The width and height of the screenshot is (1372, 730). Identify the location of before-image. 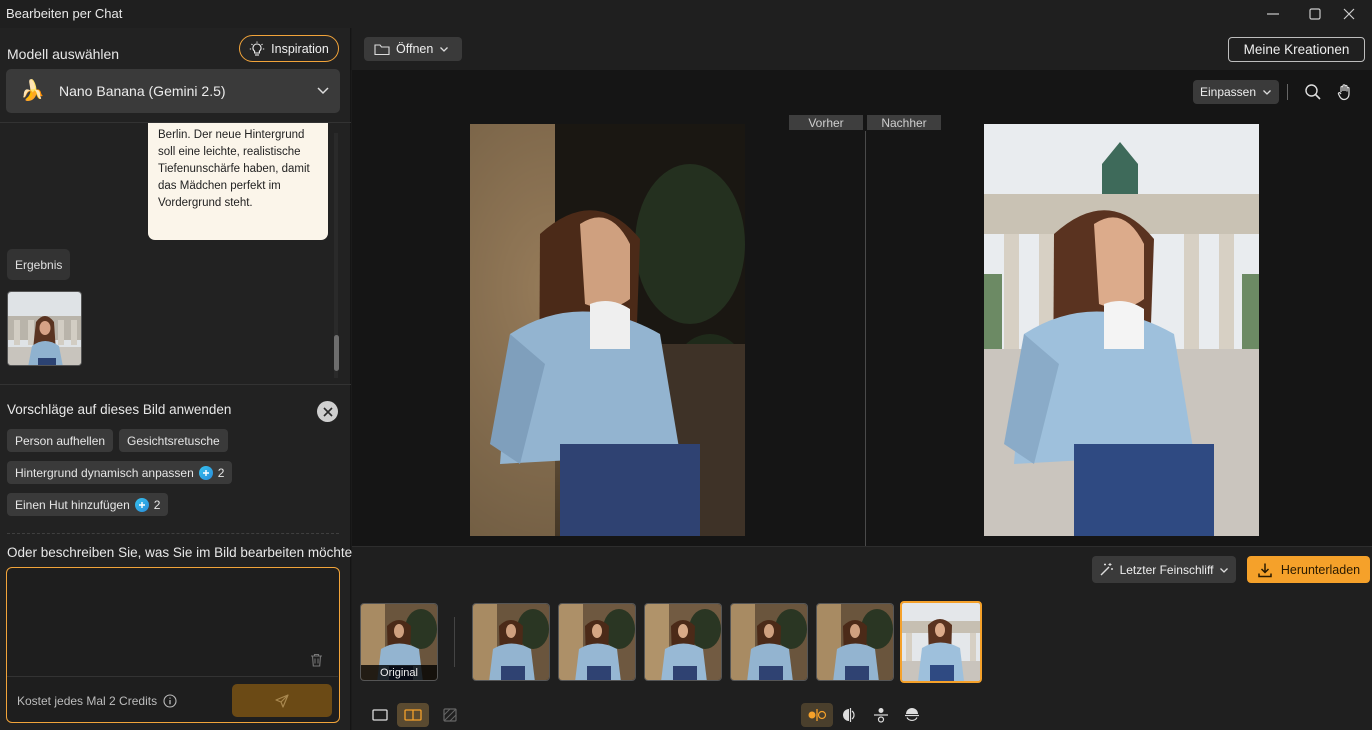
(607, 330).